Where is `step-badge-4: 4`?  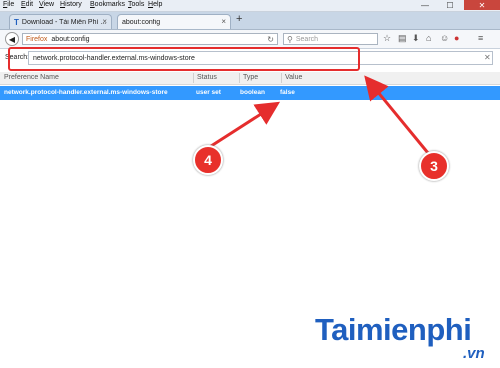
step-badge-4: 4 is located at coordinates (208, 160).